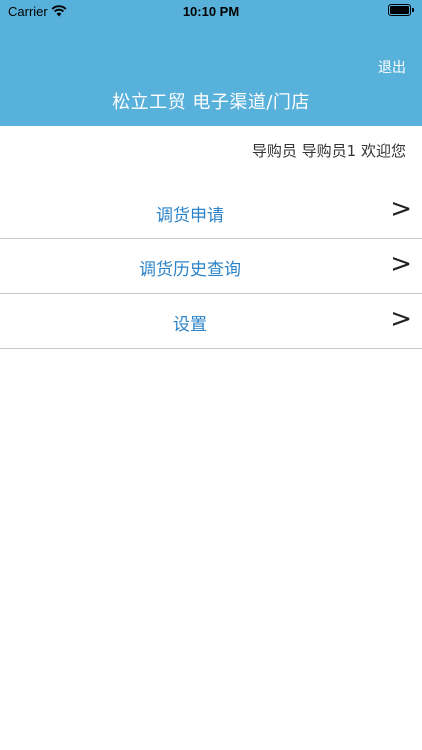 The height and width of the screenshot is (750, 422). I want to click on battery-icon, so click(401, 10).